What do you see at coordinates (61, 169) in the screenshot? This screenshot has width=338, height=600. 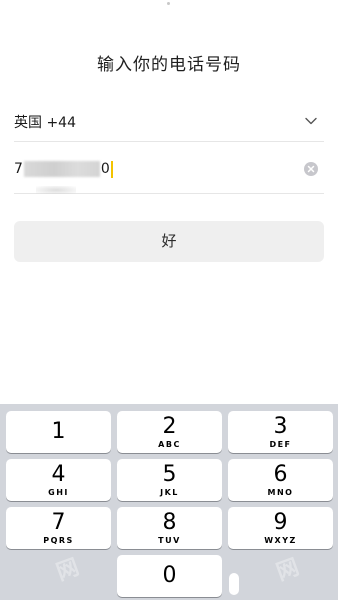 I see `phone-redaction` at bounding box center [61, 169].